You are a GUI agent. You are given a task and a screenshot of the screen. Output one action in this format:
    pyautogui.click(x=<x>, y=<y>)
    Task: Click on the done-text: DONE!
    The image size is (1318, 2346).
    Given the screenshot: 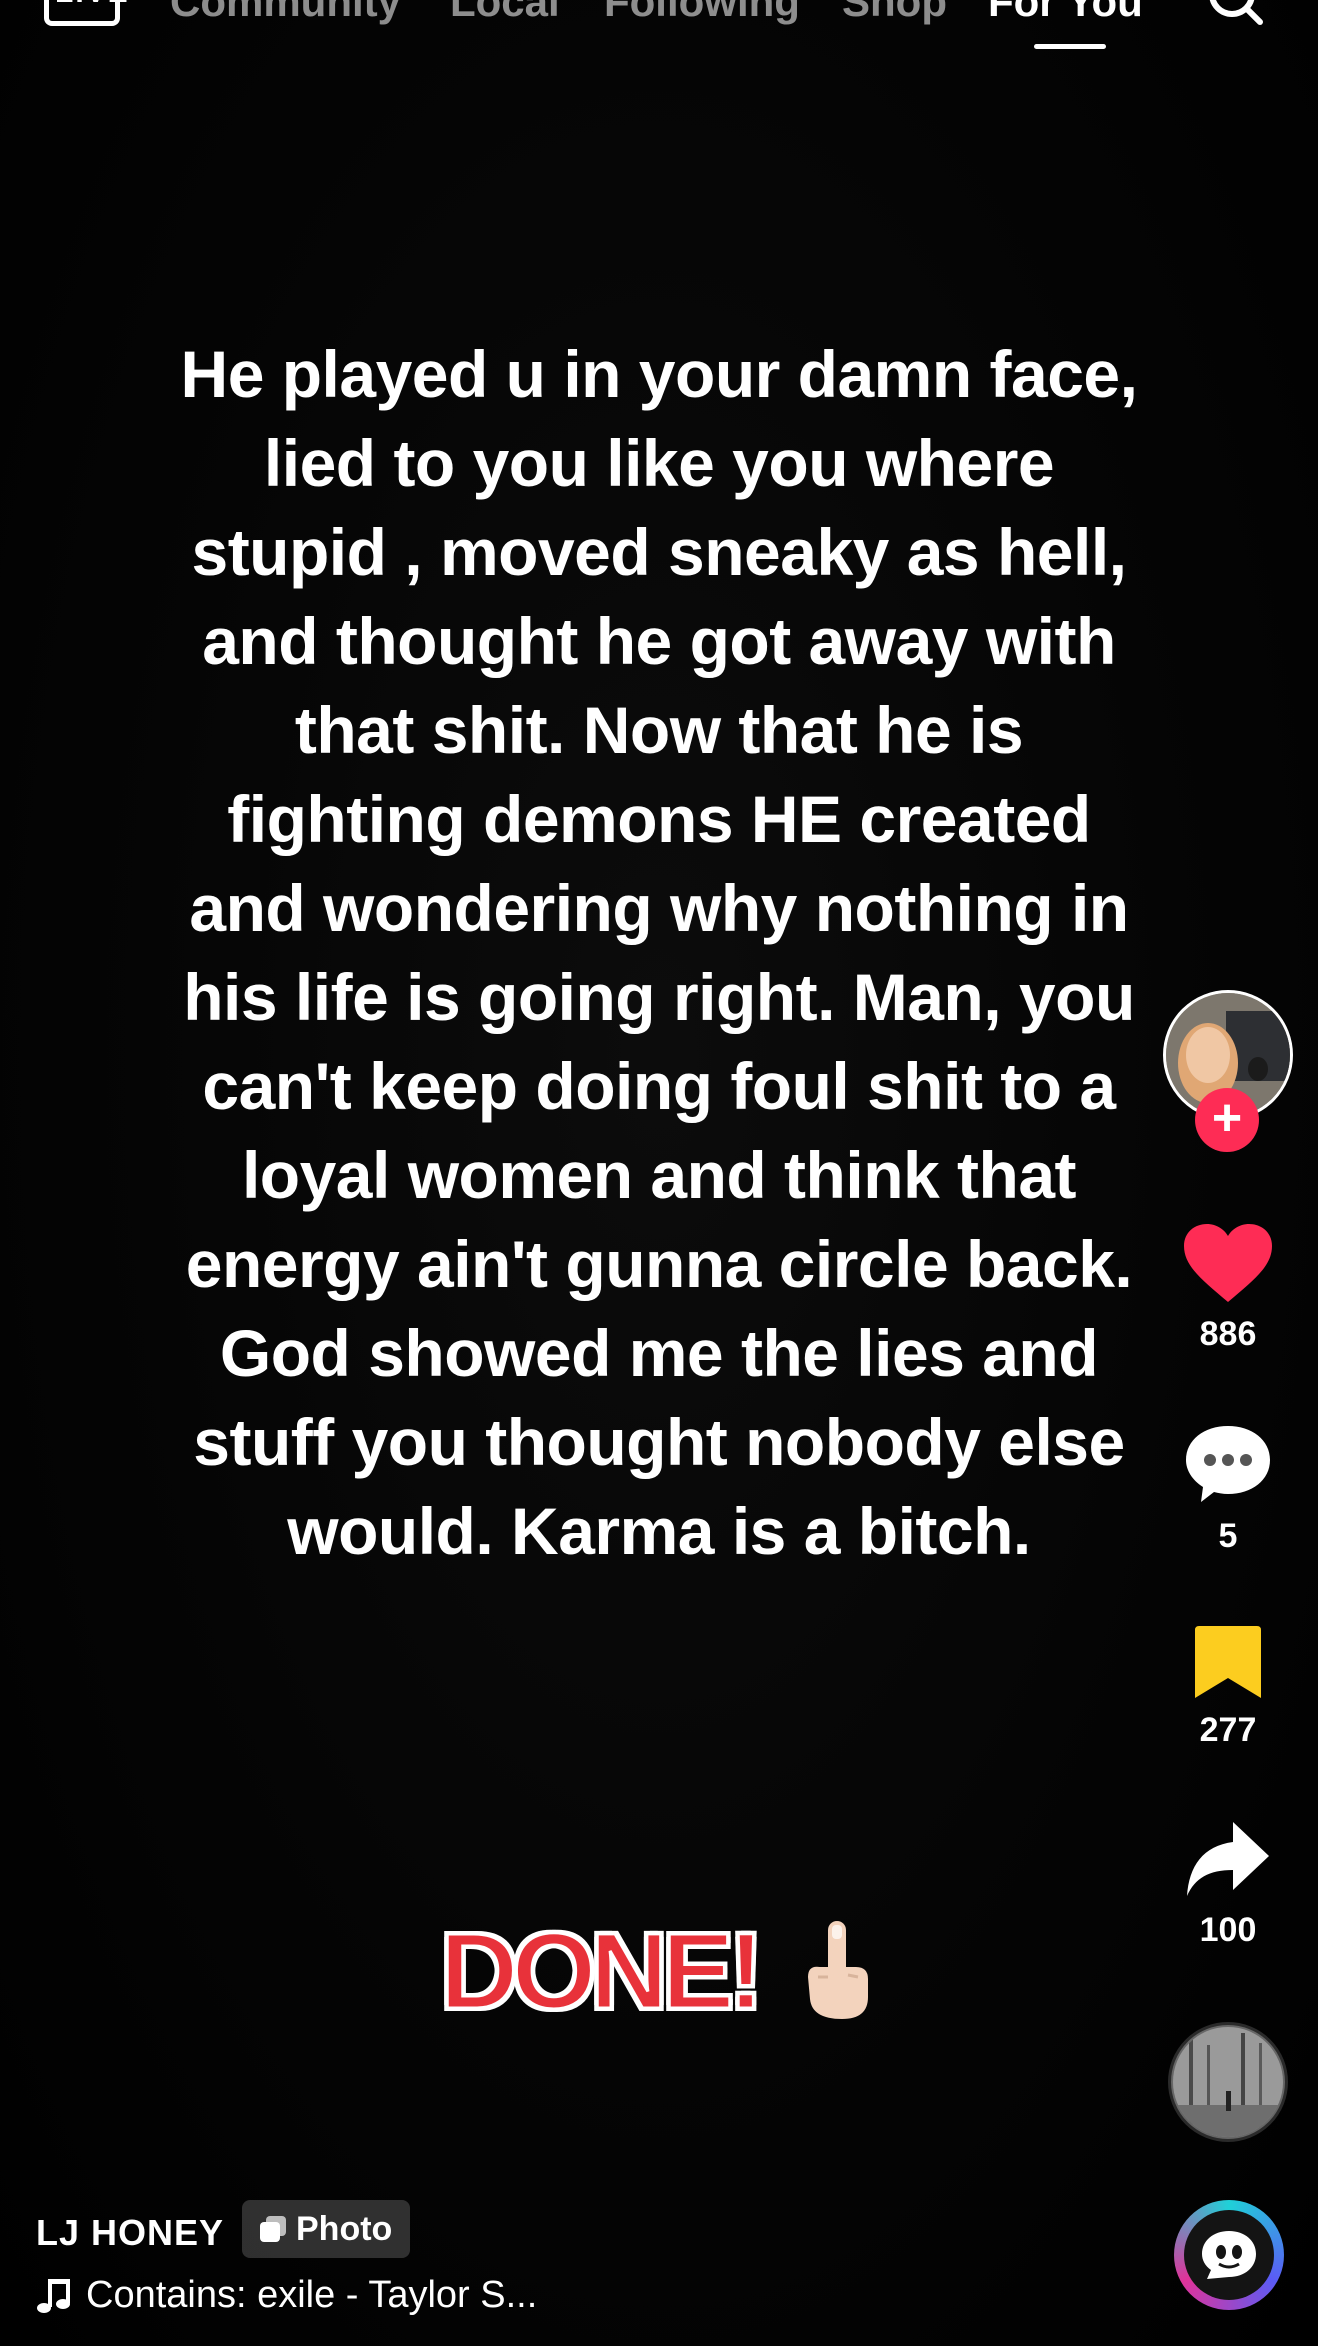 What is the action you would take?
    pyautogui.click(x=602, y=1970)
    